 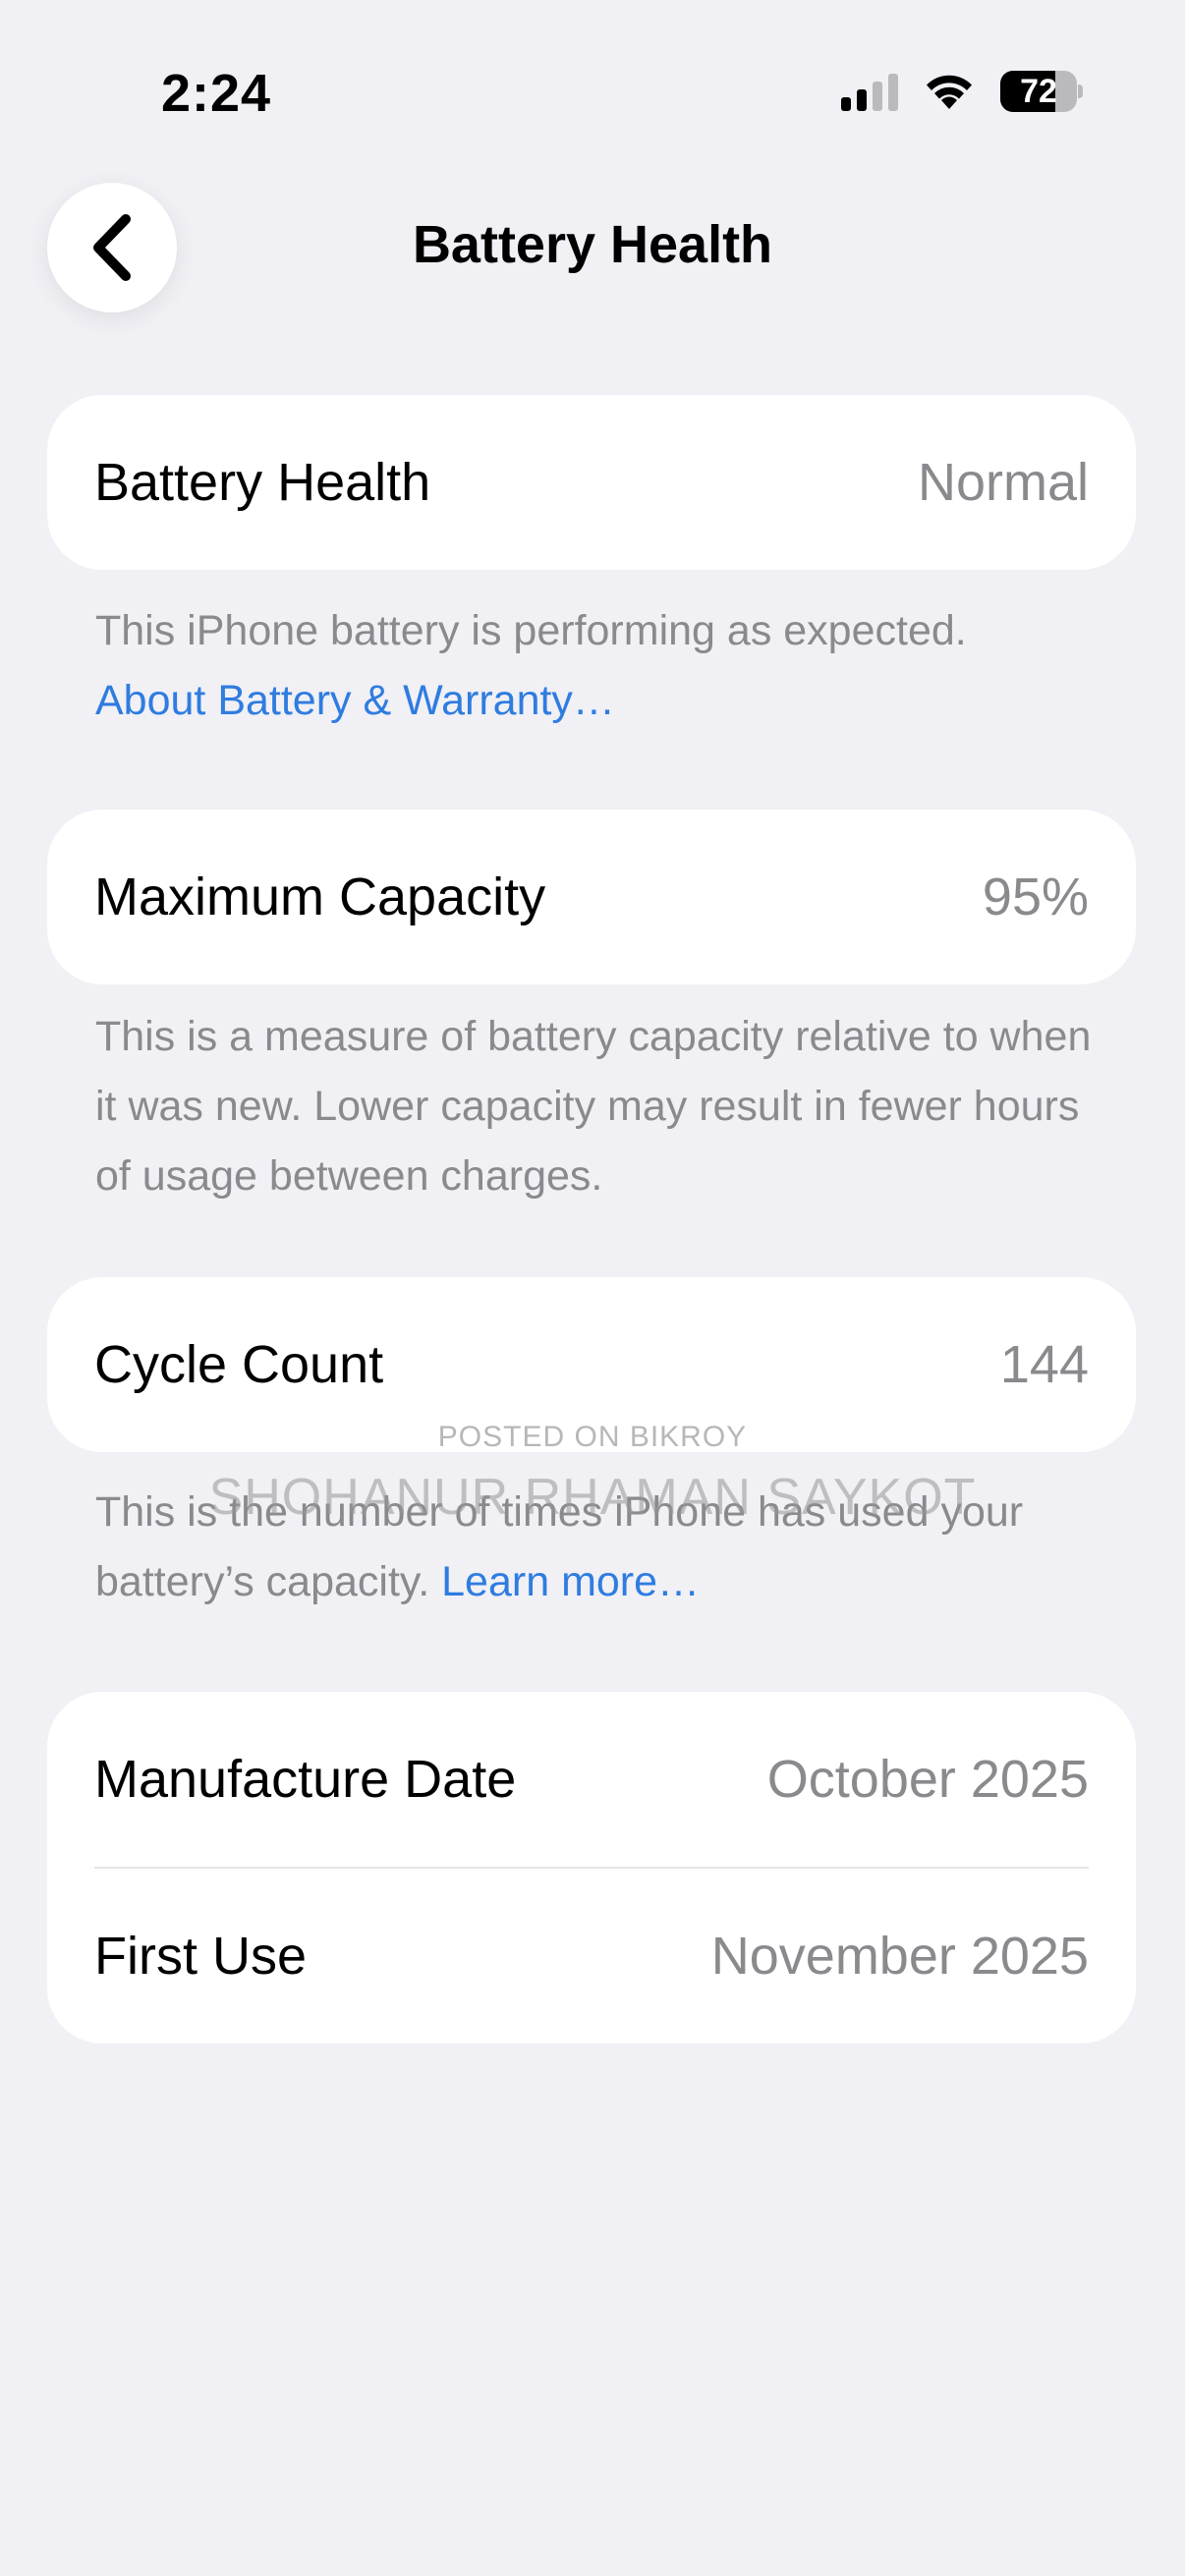 I want to click on manufacture-date-label: Manufacture Date, so click(x=306, y=1779).